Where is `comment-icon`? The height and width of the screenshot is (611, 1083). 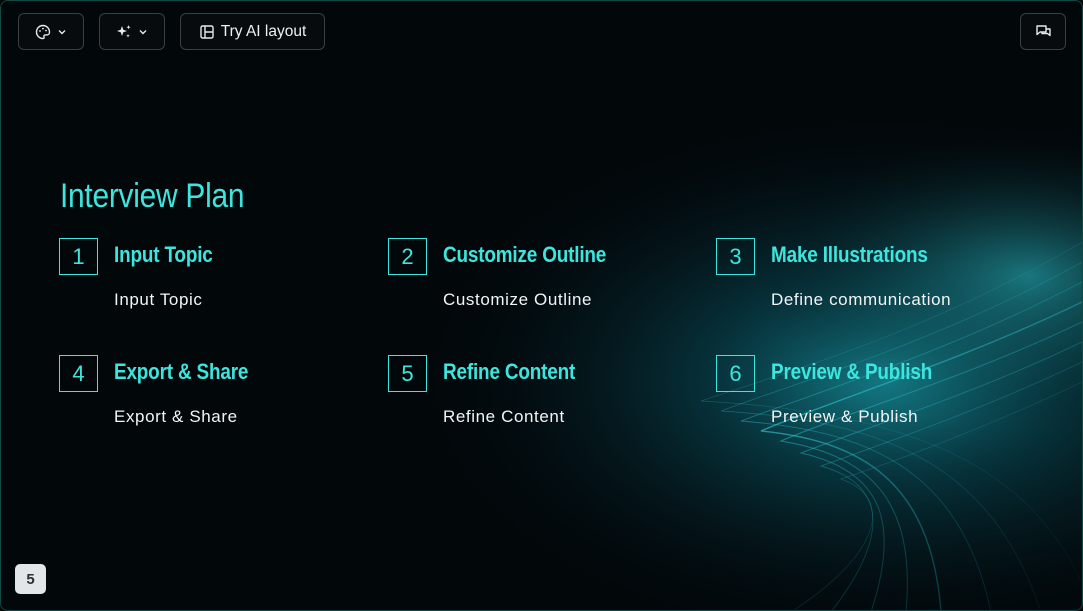
comment-icon is located at coordinates (1043, 31).